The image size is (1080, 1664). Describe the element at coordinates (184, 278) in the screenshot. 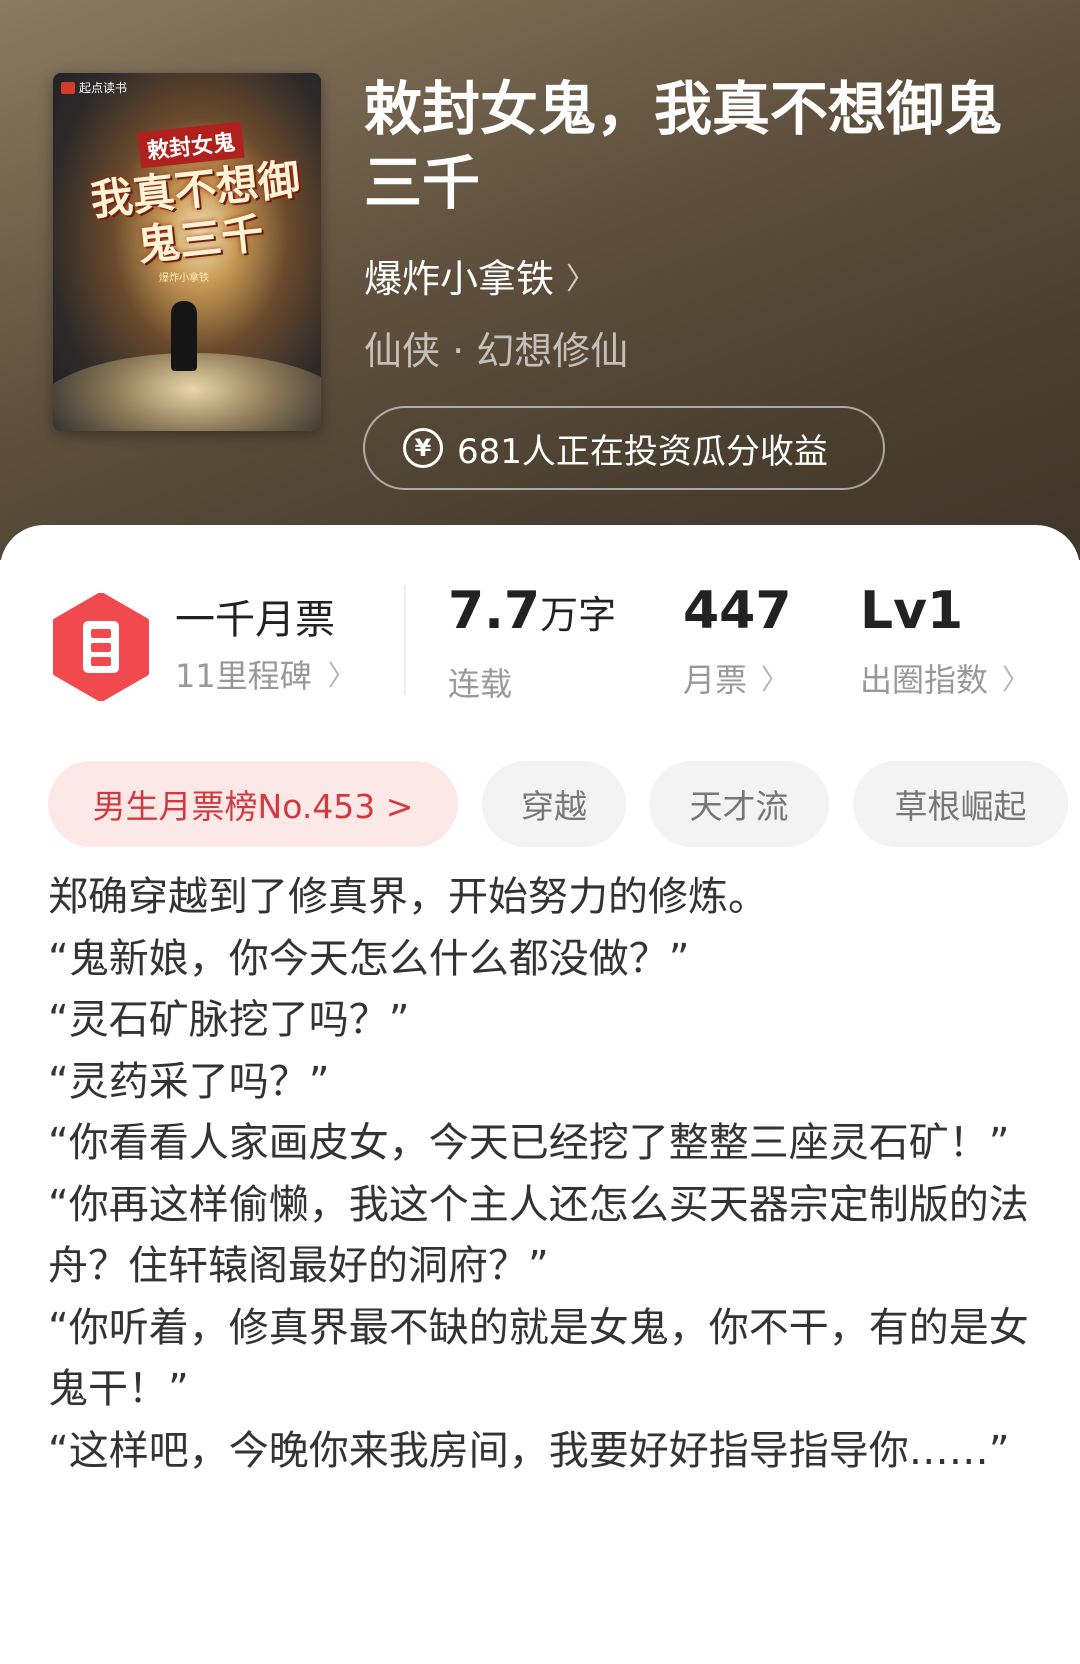

I see `cover-author: 爆炸小拿铁` at that location.